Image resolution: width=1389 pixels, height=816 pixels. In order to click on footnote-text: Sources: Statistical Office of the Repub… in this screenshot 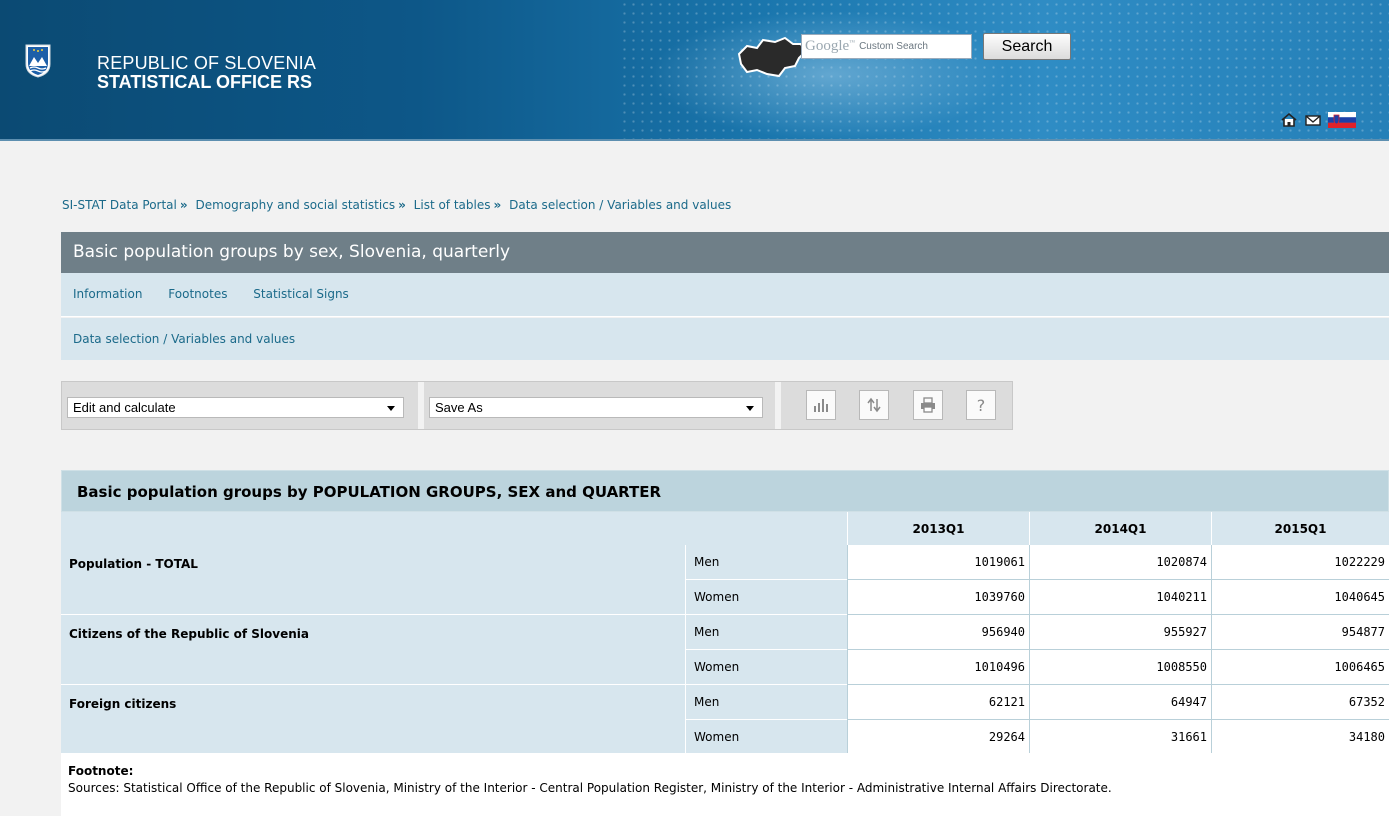, I will do `click(590, 788)`.